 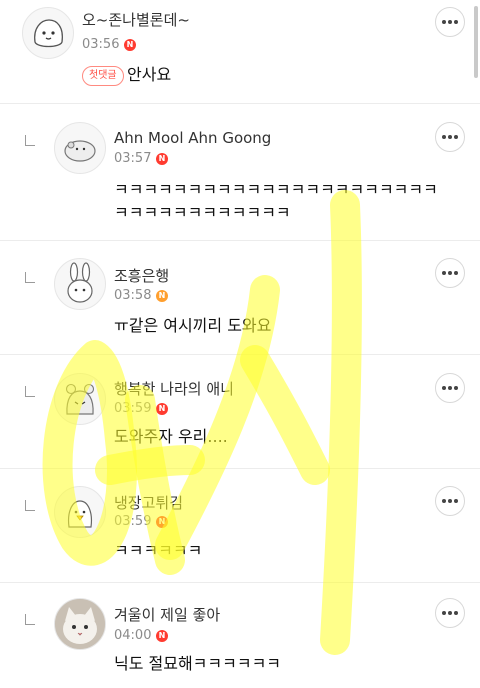 I want to click on penguin-character-icon, so click(x=80, y=514).